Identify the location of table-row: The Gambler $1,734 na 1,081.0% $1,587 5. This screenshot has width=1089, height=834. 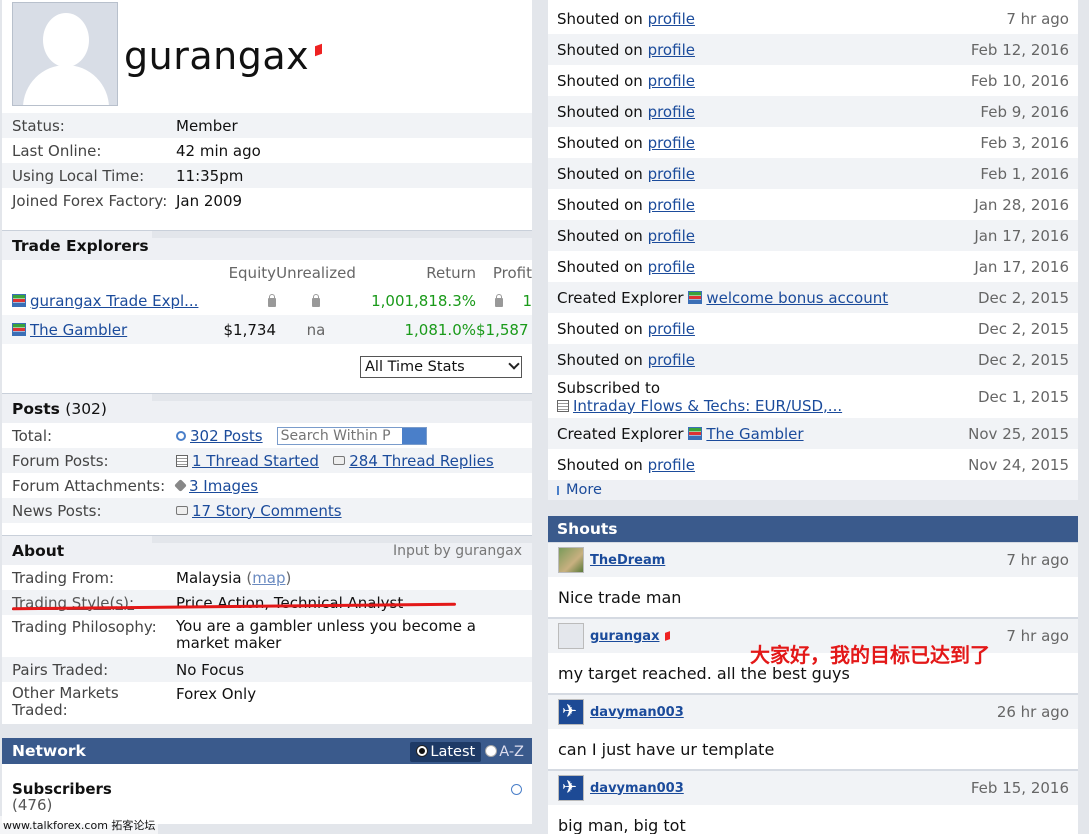
(267, 329).